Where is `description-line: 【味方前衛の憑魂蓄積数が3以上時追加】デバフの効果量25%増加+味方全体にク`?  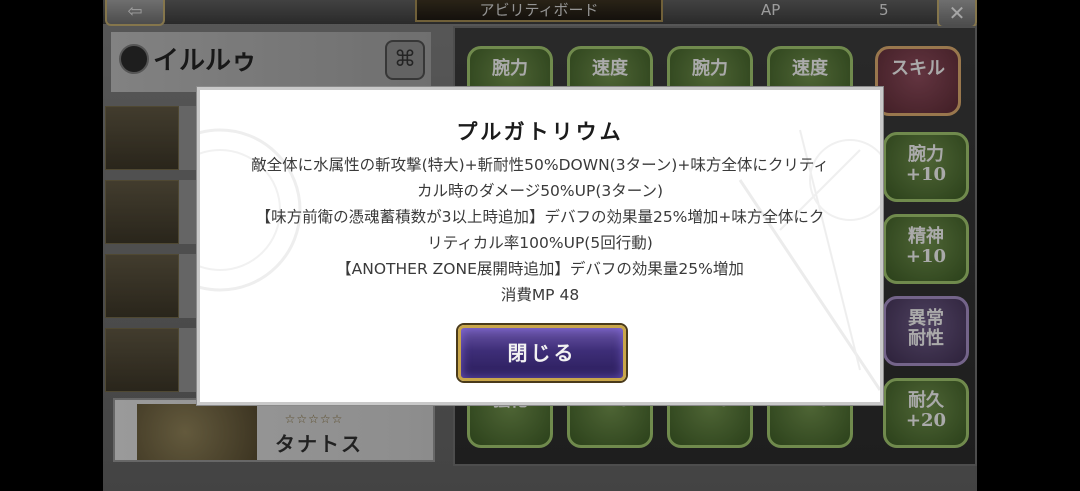 description-line: 【味方前衛の憑魂蓄積数が3以上時追加】デバフの効果量25%増加+味方全体にク is located at coordinates (540, 217).